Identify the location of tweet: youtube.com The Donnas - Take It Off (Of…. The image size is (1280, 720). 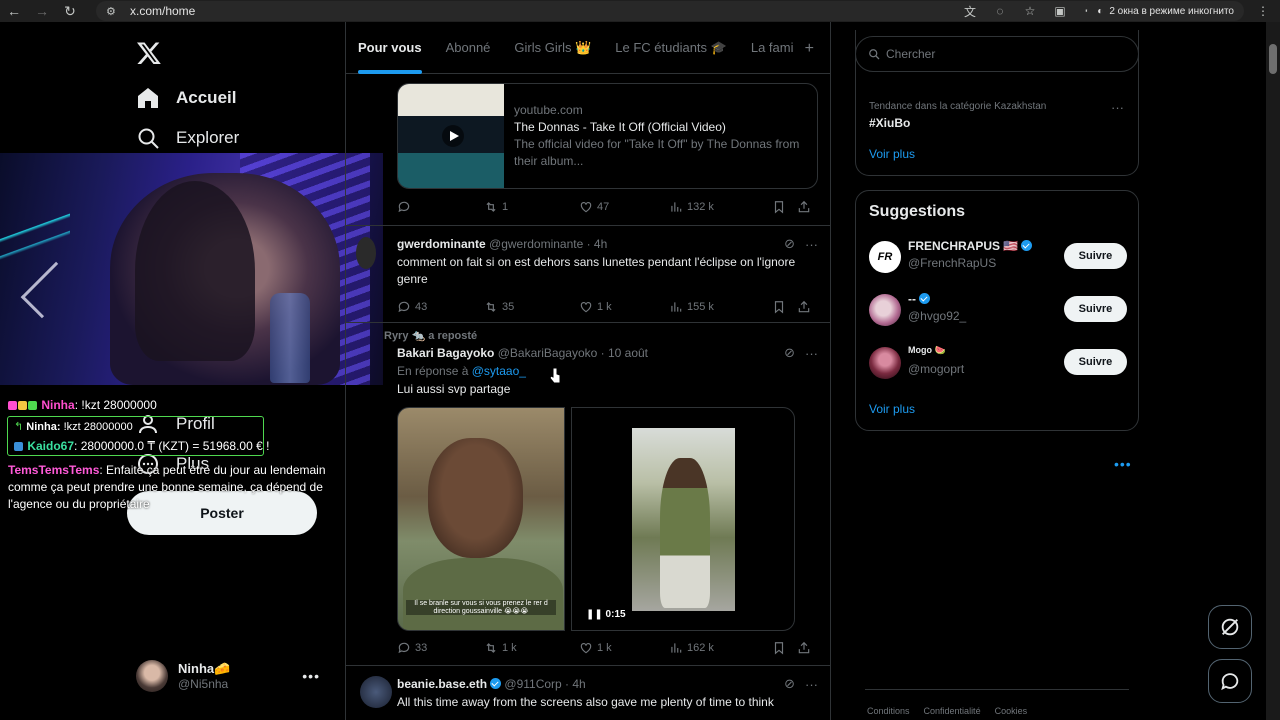
(588, 124).